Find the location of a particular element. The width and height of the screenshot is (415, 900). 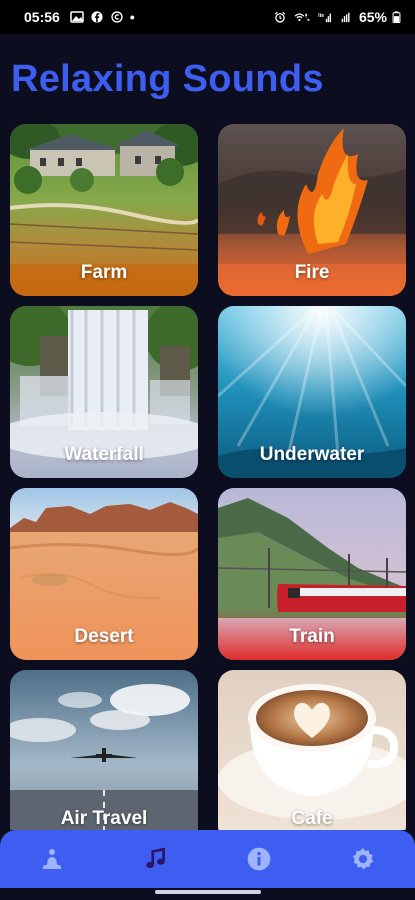

sound-label: Waterfall is located at coordinates (104, 454).